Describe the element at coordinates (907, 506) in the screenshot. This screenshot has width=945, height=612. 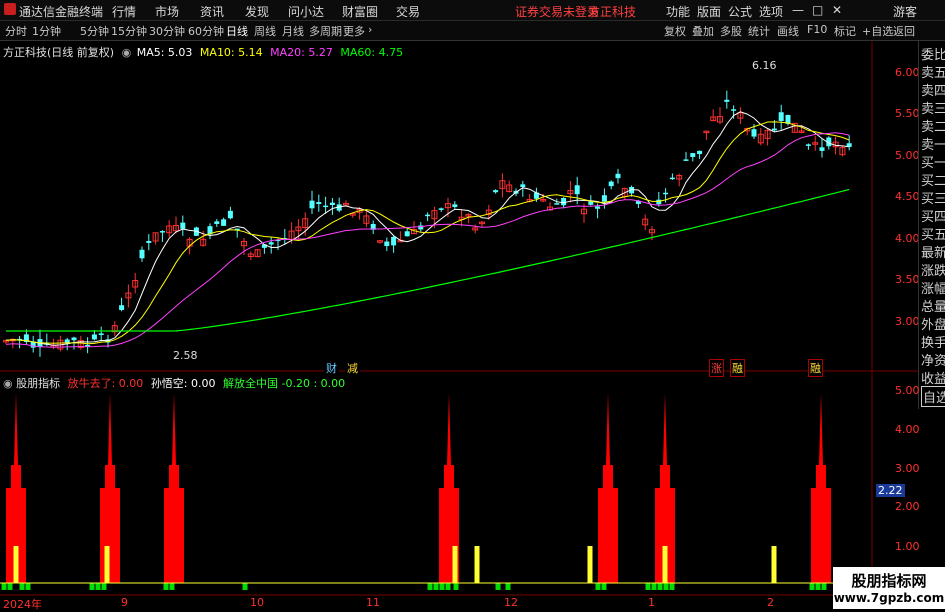
I see `indicator-y-tick: 2.00` at that location.